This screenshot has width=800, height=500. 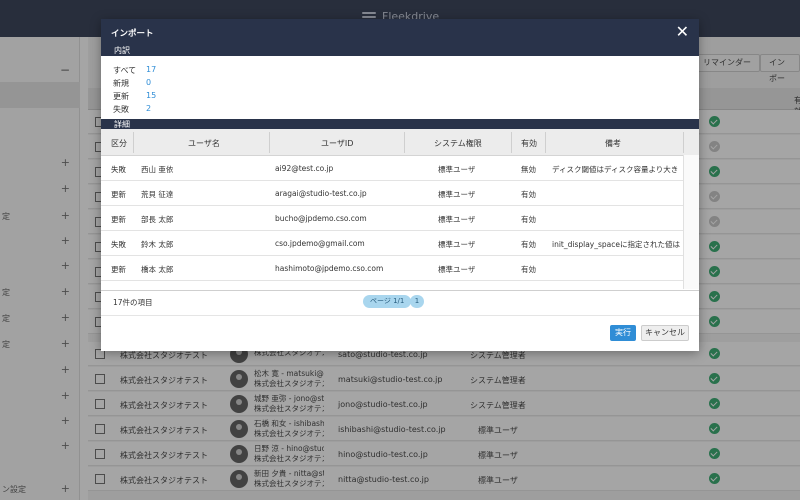 What do you see at coordinates (623, 333) in the screenshot?
I see `execute-button: 実行` at bounding box center [623, 333].